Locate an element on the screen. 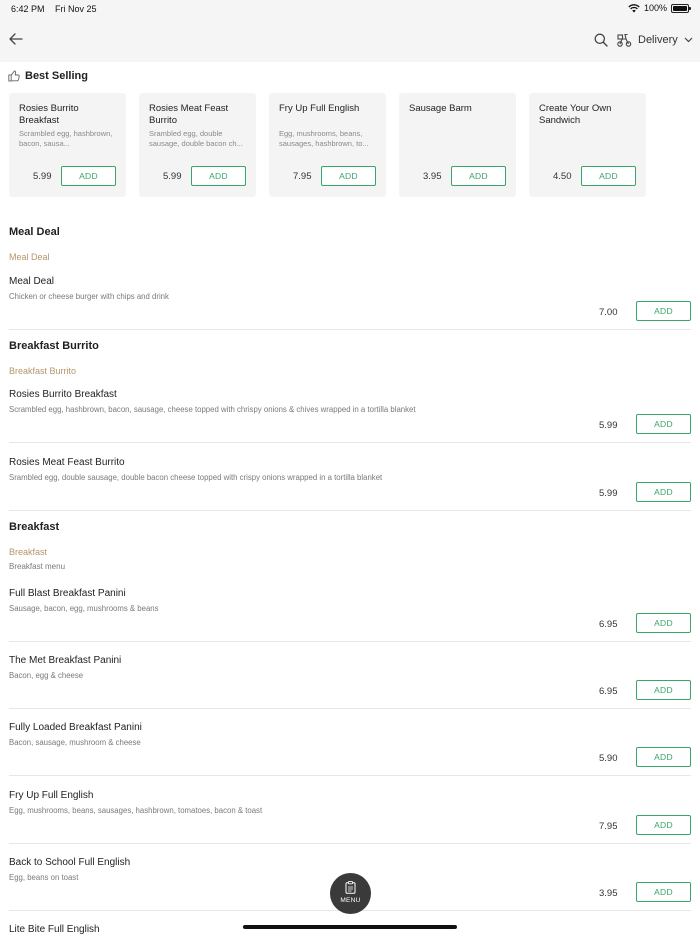 This screenshot has height=934, width=700. item-name: Fry Up Full English is located at coordinates (51, 795).